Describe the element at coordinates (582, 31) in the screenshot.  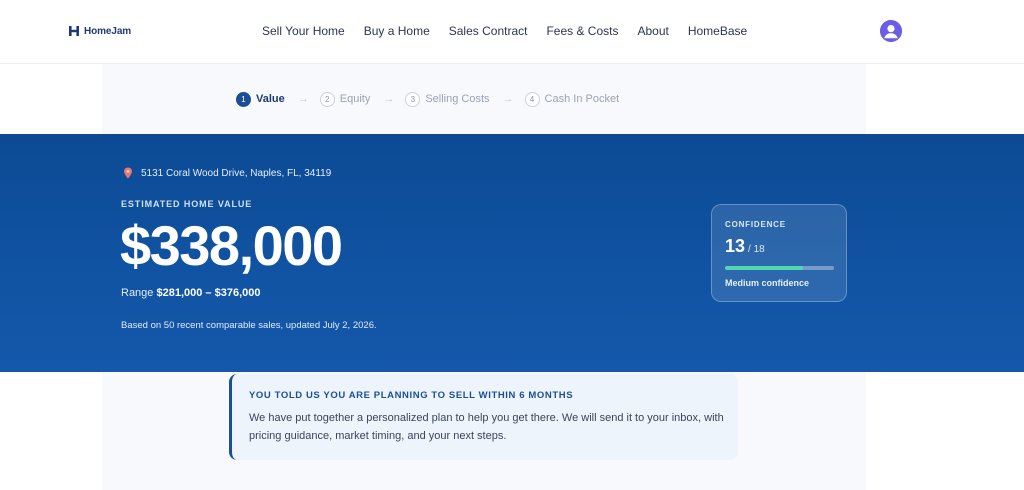
I see `nav-fees-costs: Fees & Costs` at that location.